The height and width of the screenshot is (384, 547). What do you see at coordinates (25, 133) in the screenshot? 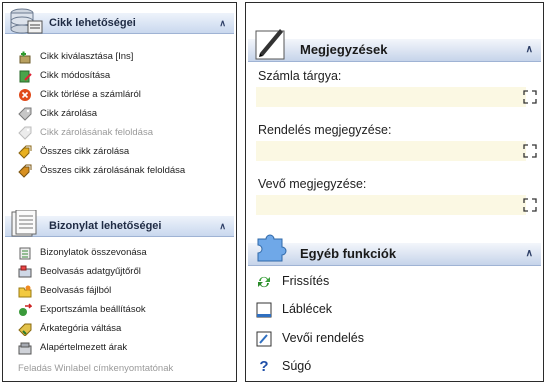
I see `unlock-tag-icon` at bounding box center [25, 133].